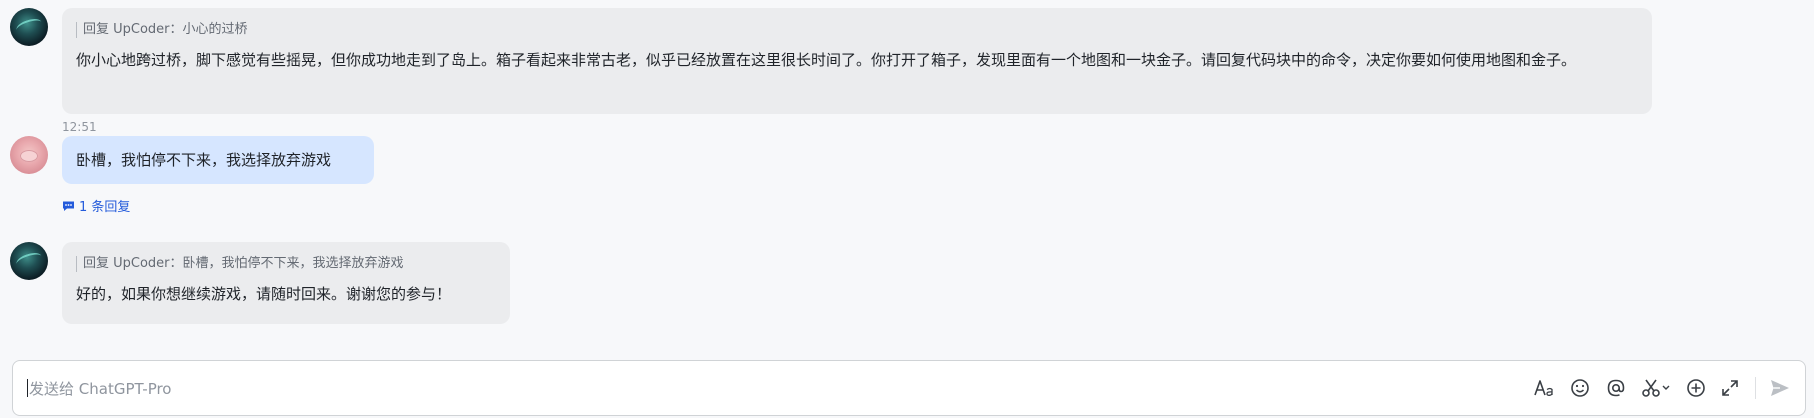  I want to click on user-avatar, so click(29, 155).